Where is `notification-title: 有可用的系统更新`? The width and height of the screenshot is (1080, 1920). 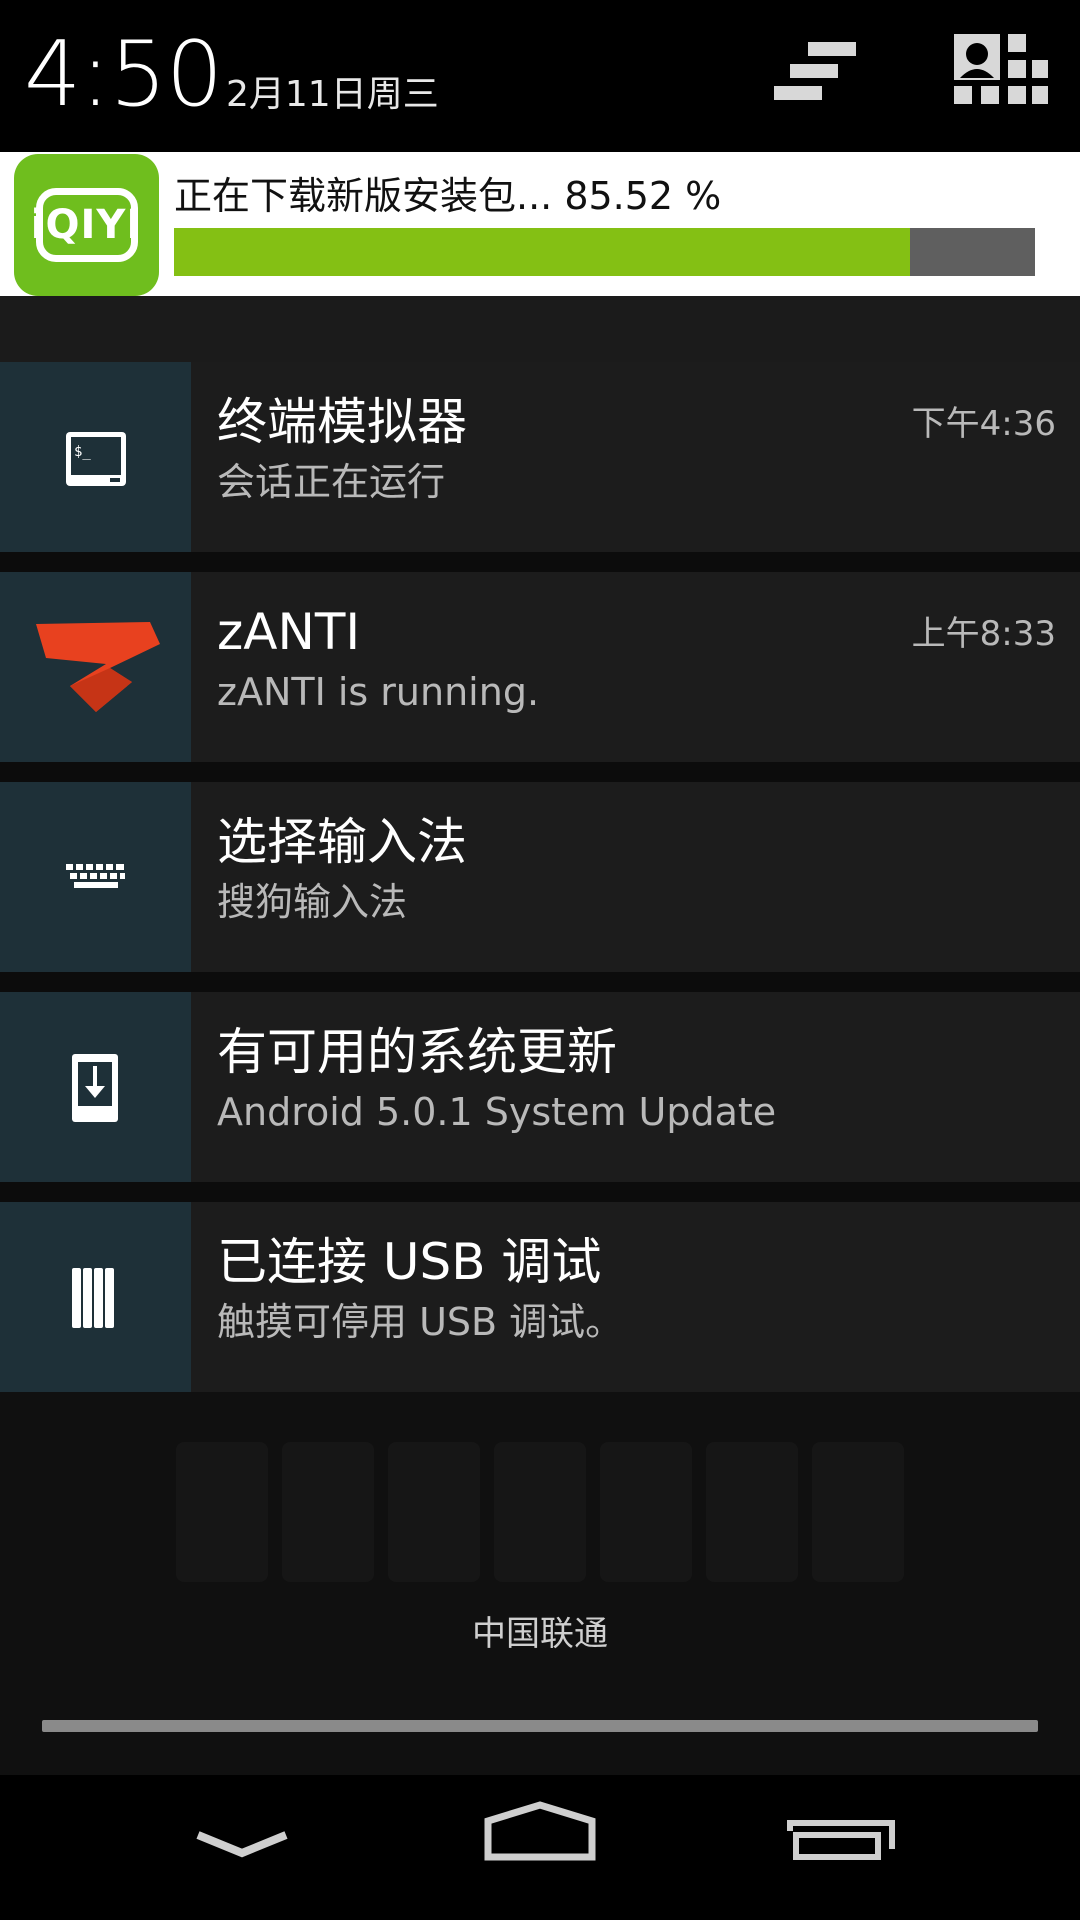 notification-title: 有可用的系统更新 is located at coordinates (417, 1052).